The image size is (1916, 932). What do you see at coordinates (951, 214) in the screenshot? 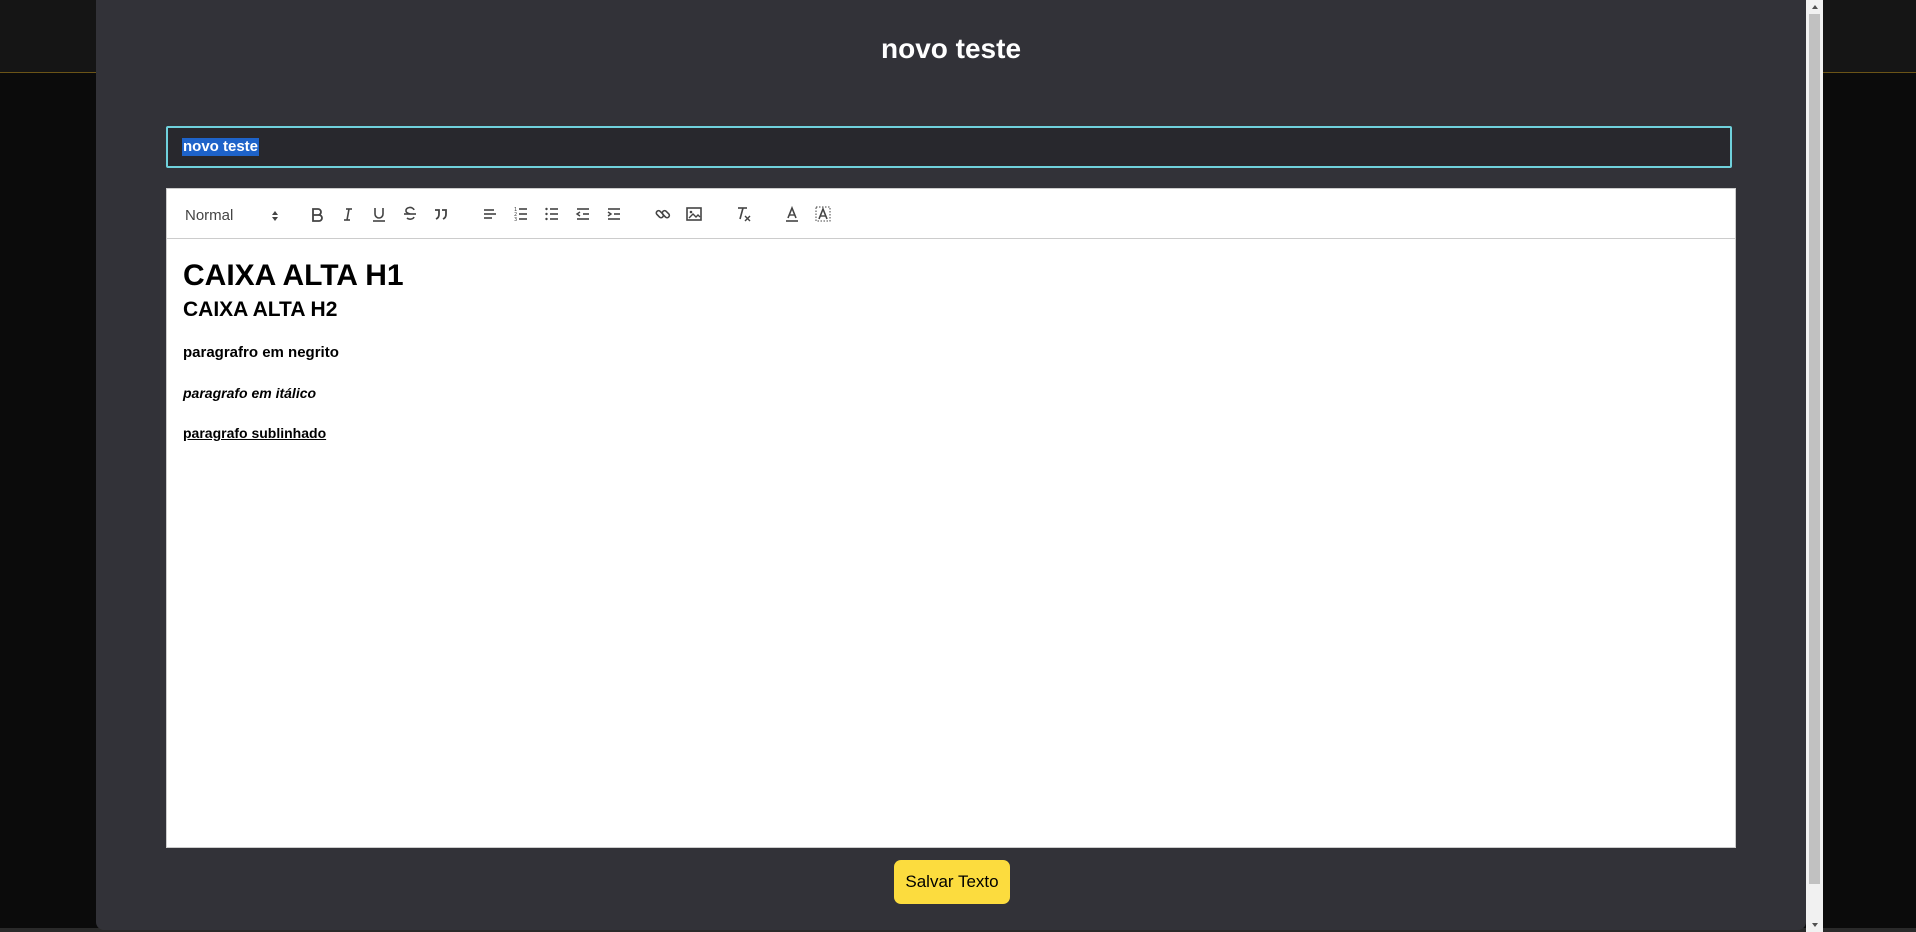
I see `editor-toolbar: Normal 123` at bounding box center [951, 214].